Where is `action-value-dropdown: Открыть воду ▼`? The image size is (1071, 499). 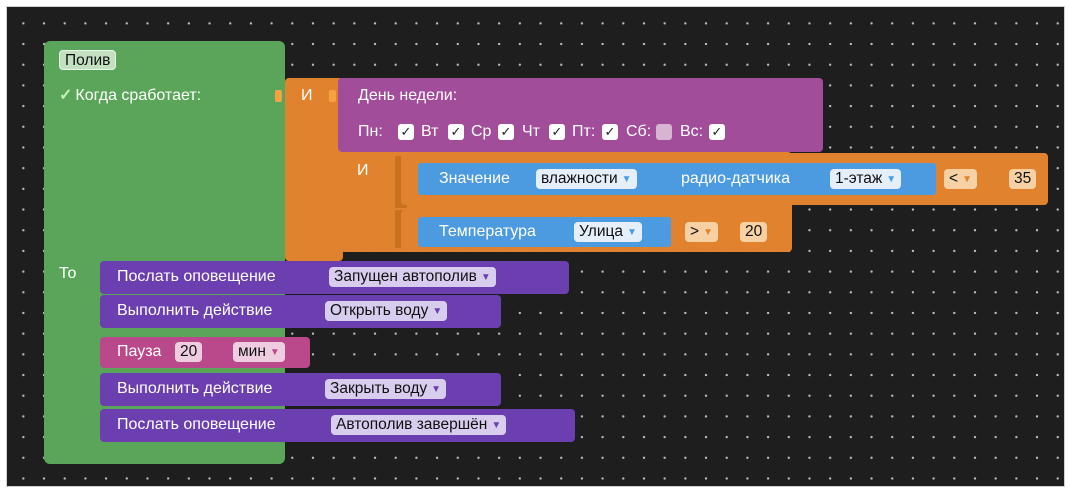
action-value-dropdown: Открыть воду ▼ is located at coordinates (386, 311).